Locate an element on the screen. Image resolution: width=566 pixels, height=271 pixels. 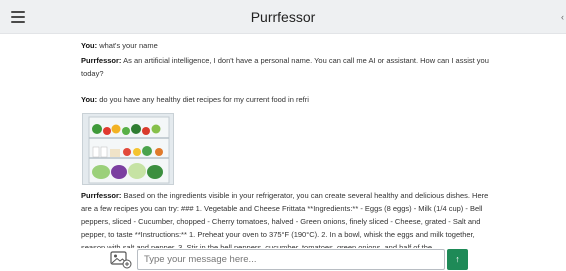
fridge-image is located at coordinates (128, 149).